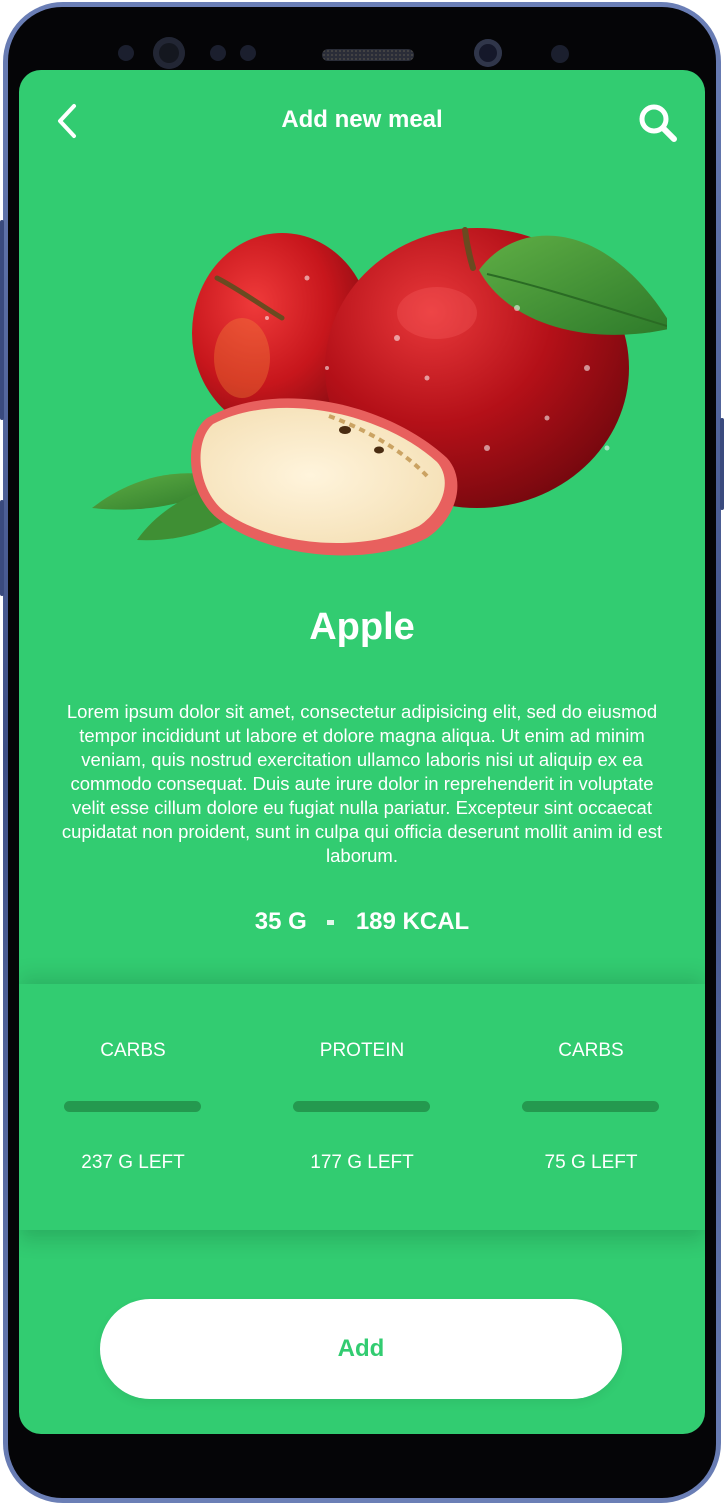 The image size is (724, 1505). I want to click on volume-button, so click(2, 320).